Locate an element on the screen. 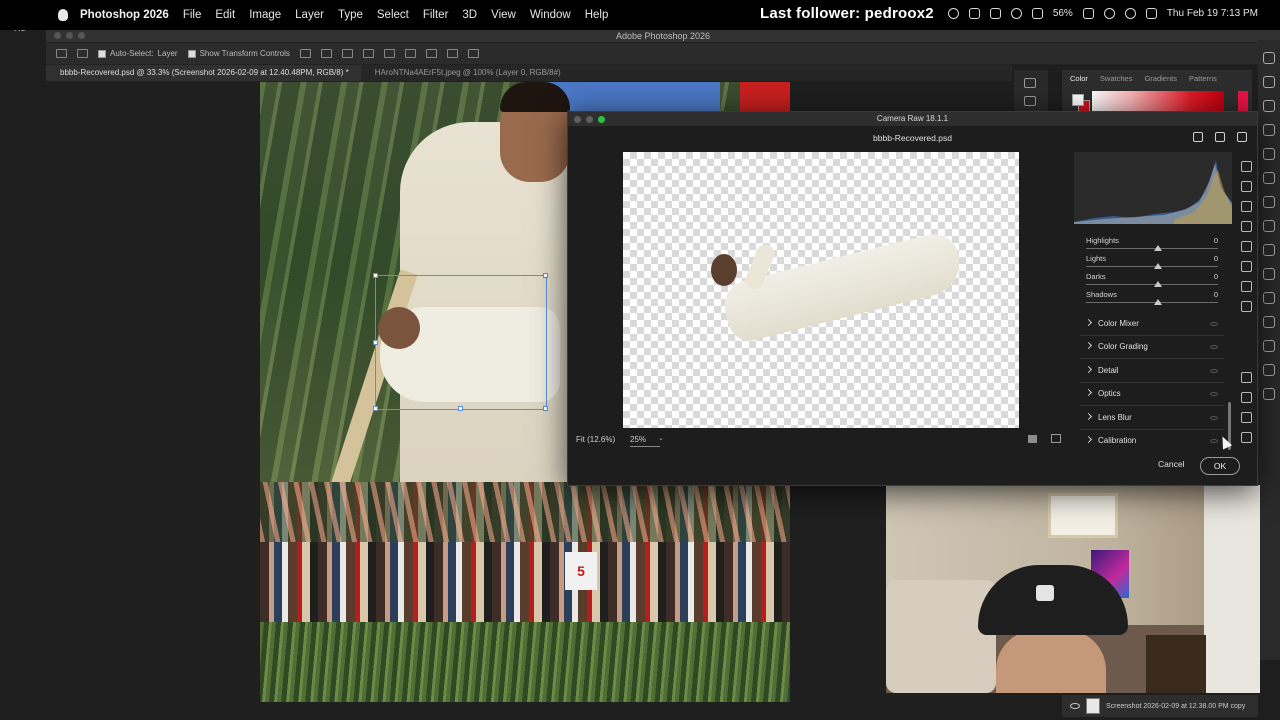 This screenshot has width=1280, height=720. adjustments-icon is located at coordinates (1269, 82).